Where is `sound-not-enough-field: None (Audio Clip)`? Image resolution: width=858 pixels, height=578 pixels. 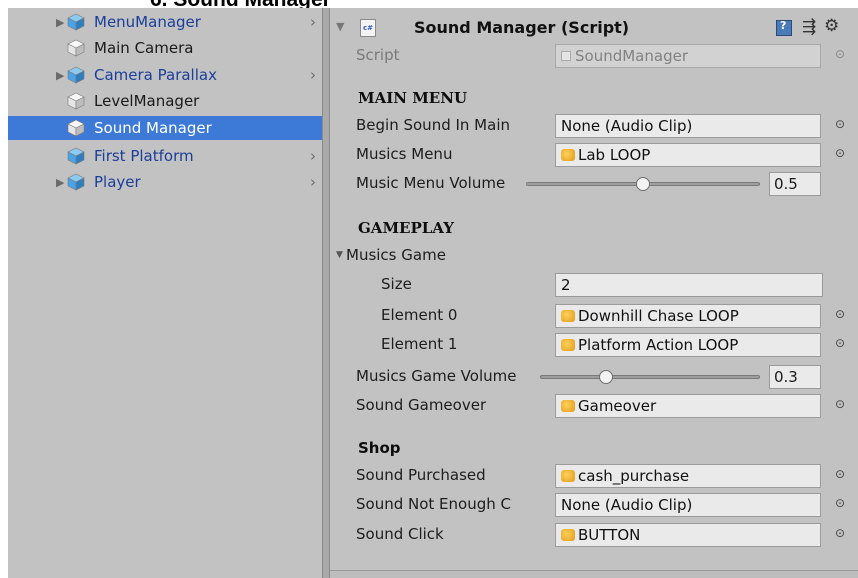 sound-not-enough-field: None (Audio Clip) is located at coordinates (688, 505).